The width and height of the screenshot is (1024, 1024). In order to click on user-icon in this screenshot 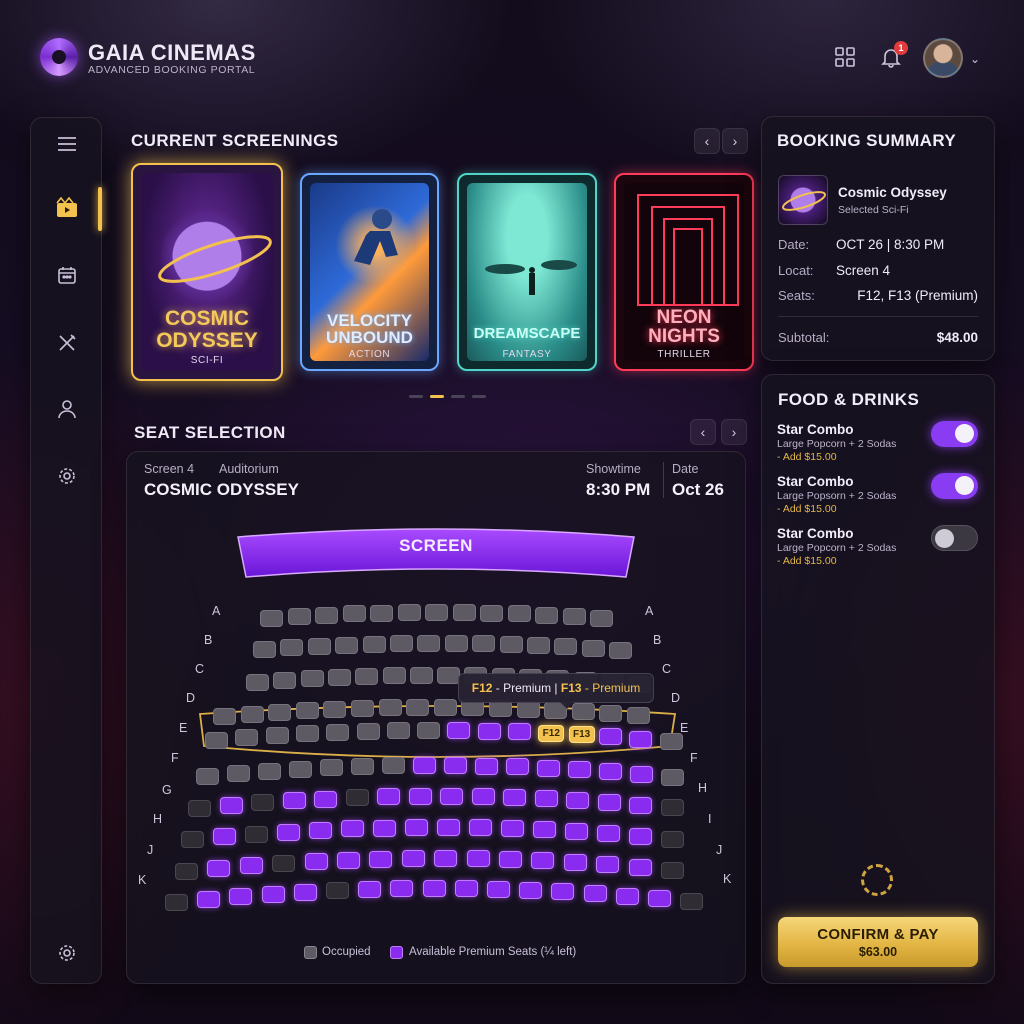, I will do `click(67, 409)`.